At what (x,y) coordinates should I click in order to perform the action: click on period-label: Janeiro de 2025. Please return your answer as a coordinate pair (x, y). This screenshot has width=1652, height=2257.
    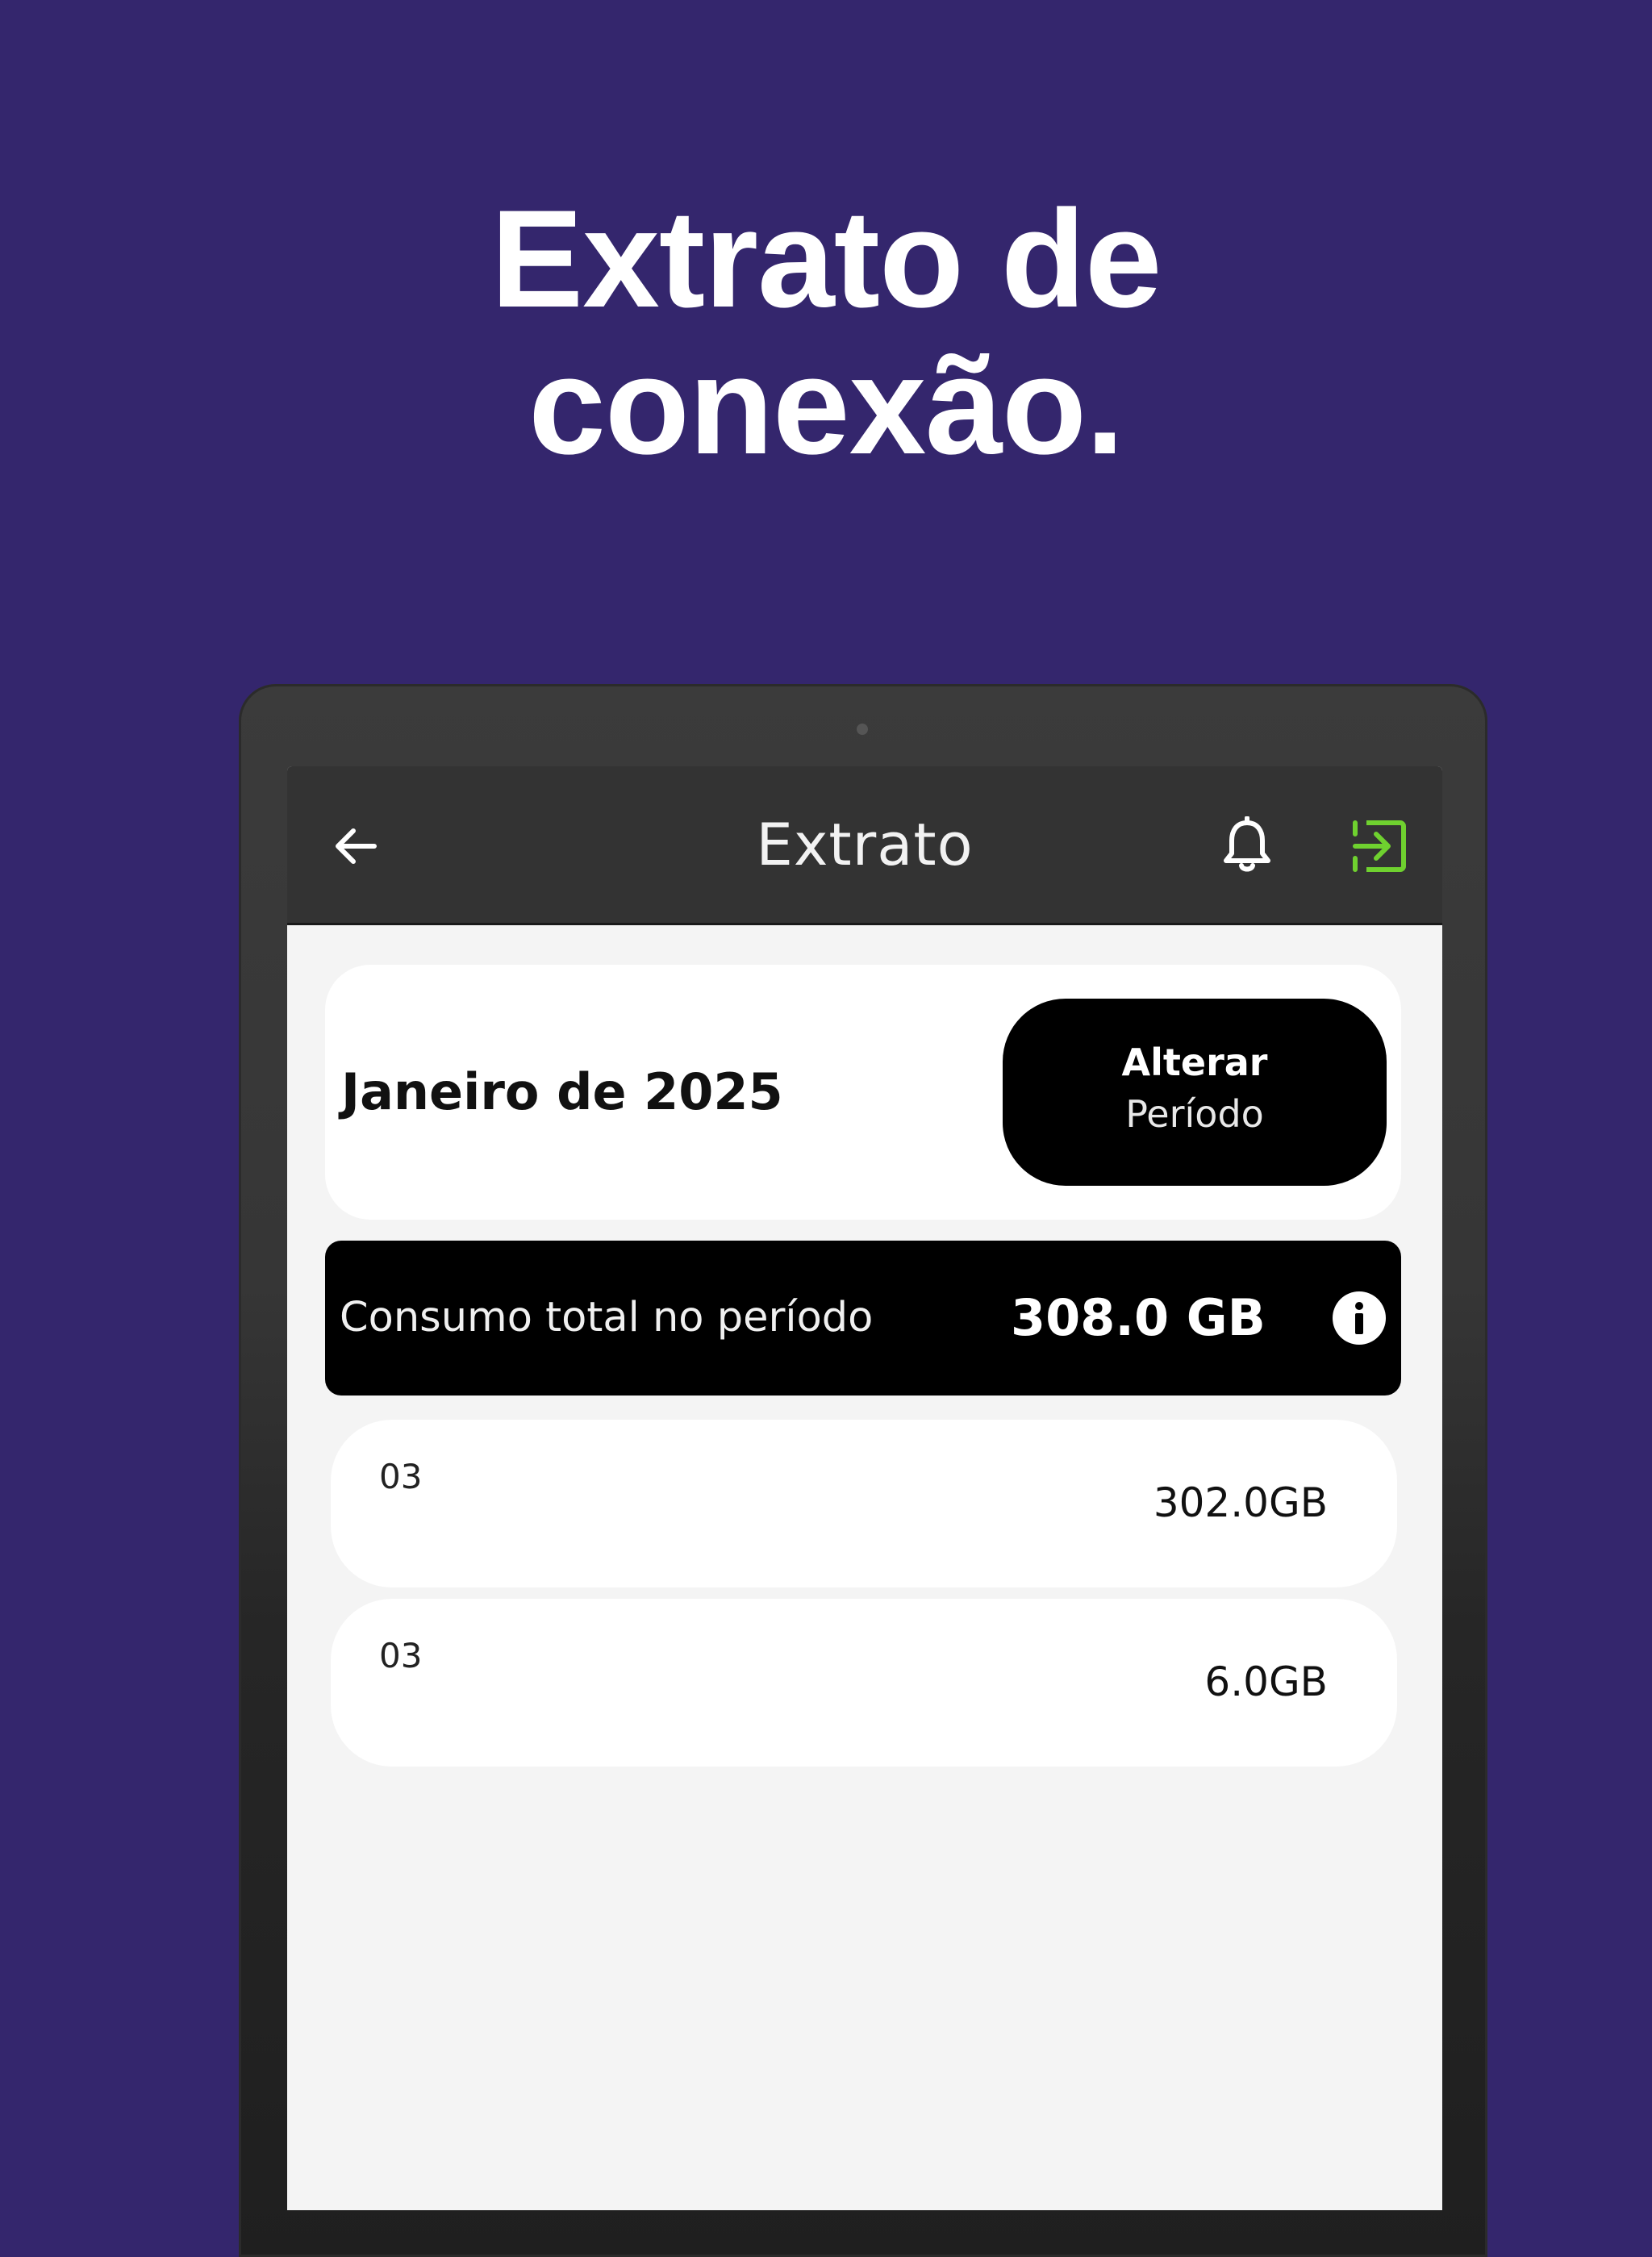
    Looking at the image, I should click on (562, 1091).